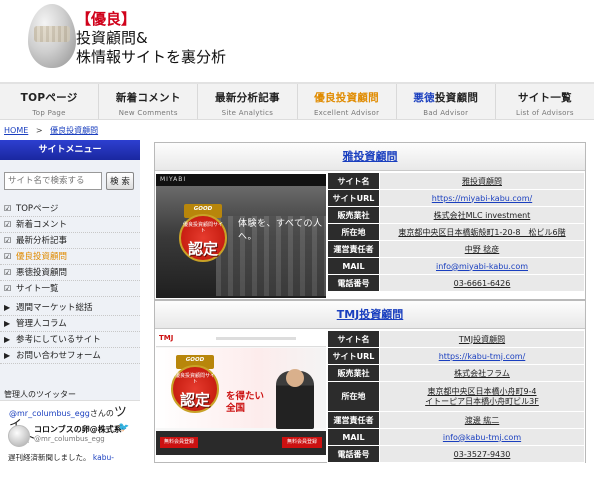 The width and height of the screenshot is (594, 485). Describe the element at coordinates (202, 249) in the screenshot. I see `badge-main-text: 認定` at that location.